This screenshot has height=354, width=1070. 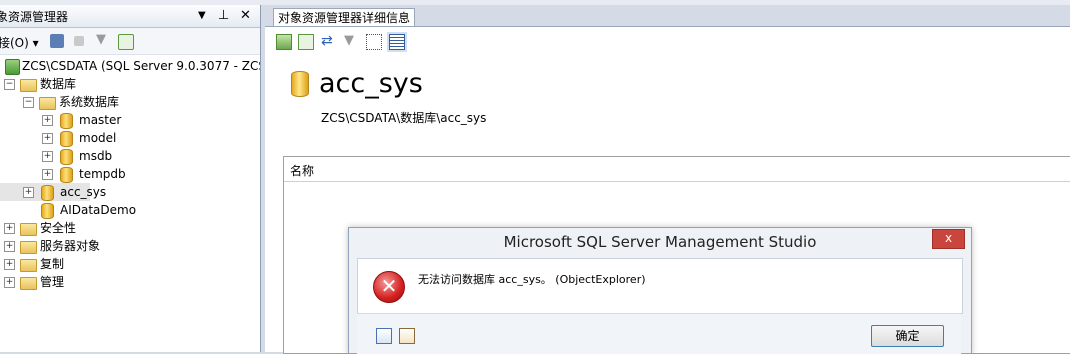 I want to click on dropdown-icon: ▼, so click(x=202, y=15).